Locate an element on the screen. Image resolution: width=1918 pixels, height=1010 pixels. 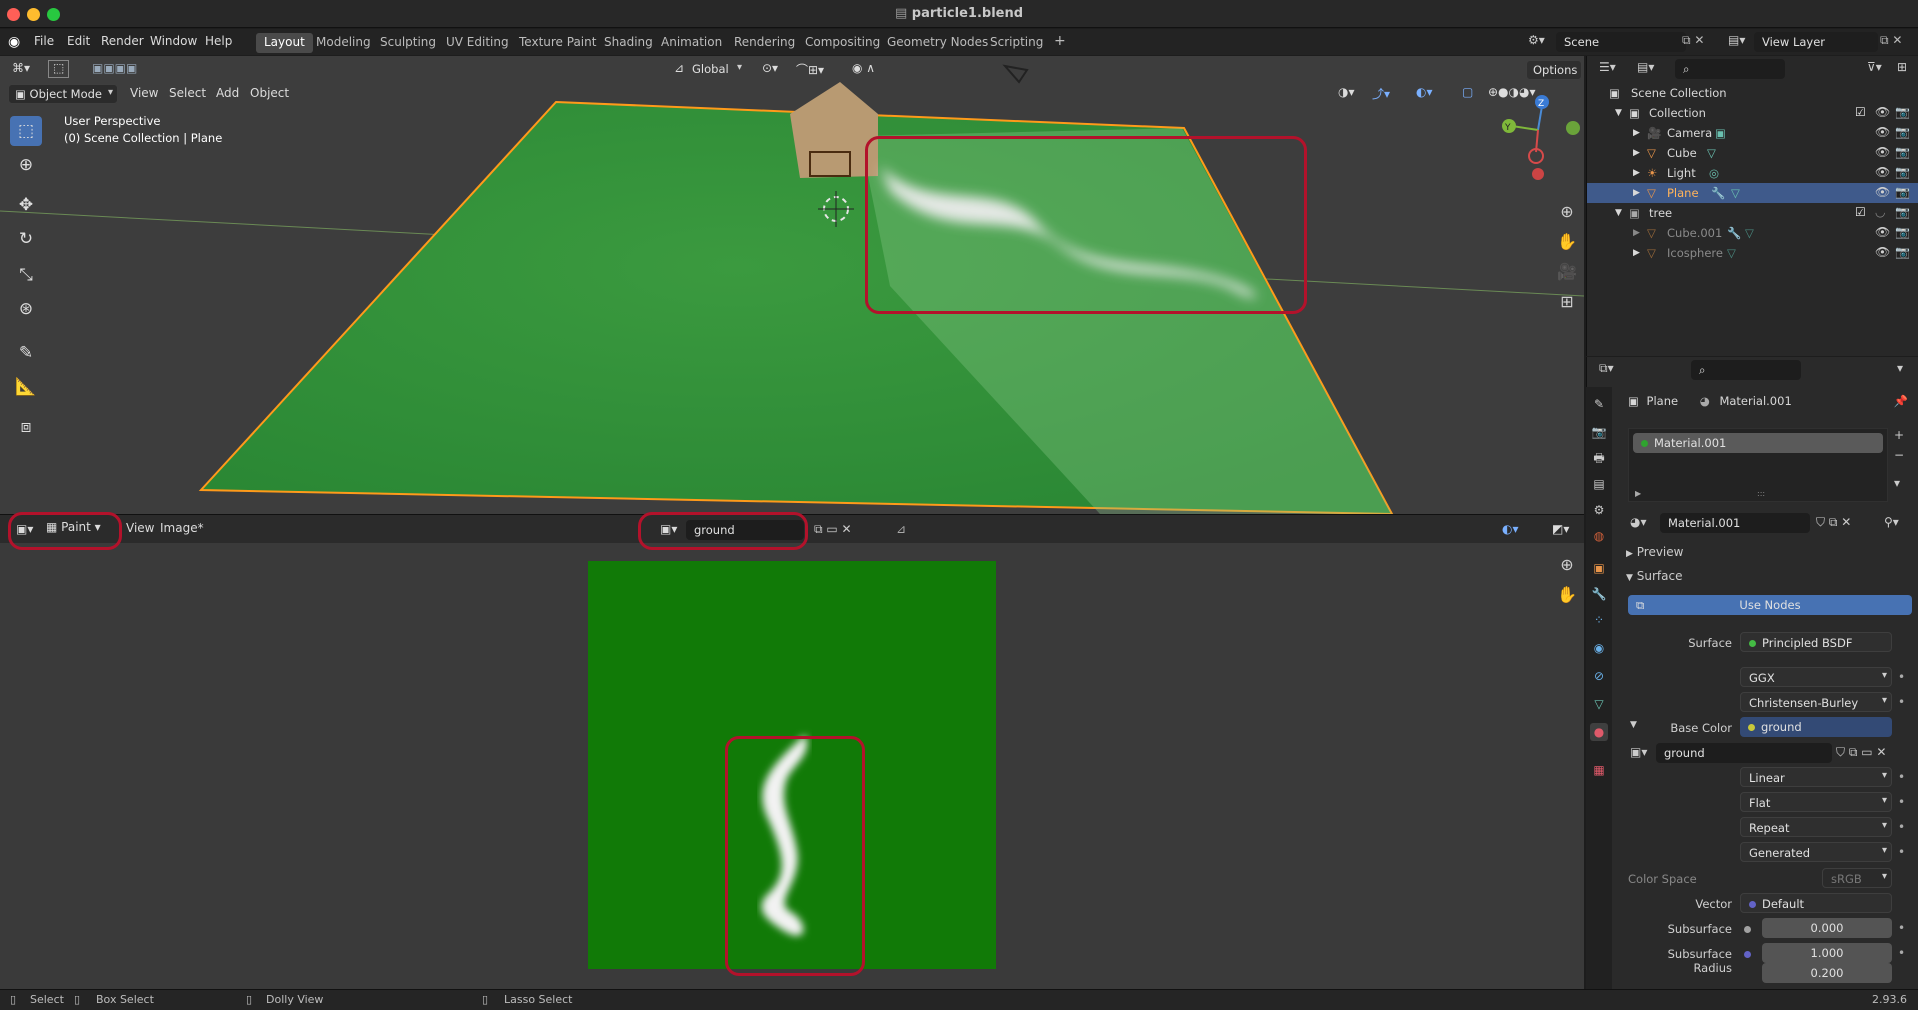
view-layer-icon: ▤▾ is located at coordinates (1736, 40).